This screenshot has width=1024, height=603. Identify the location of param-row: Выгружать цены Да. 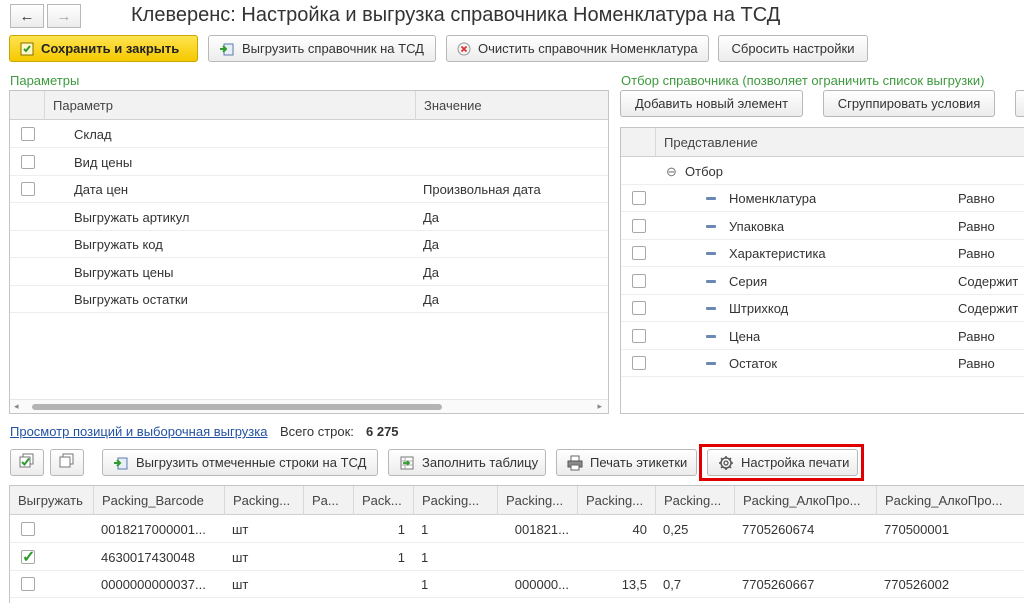
(309, 272).